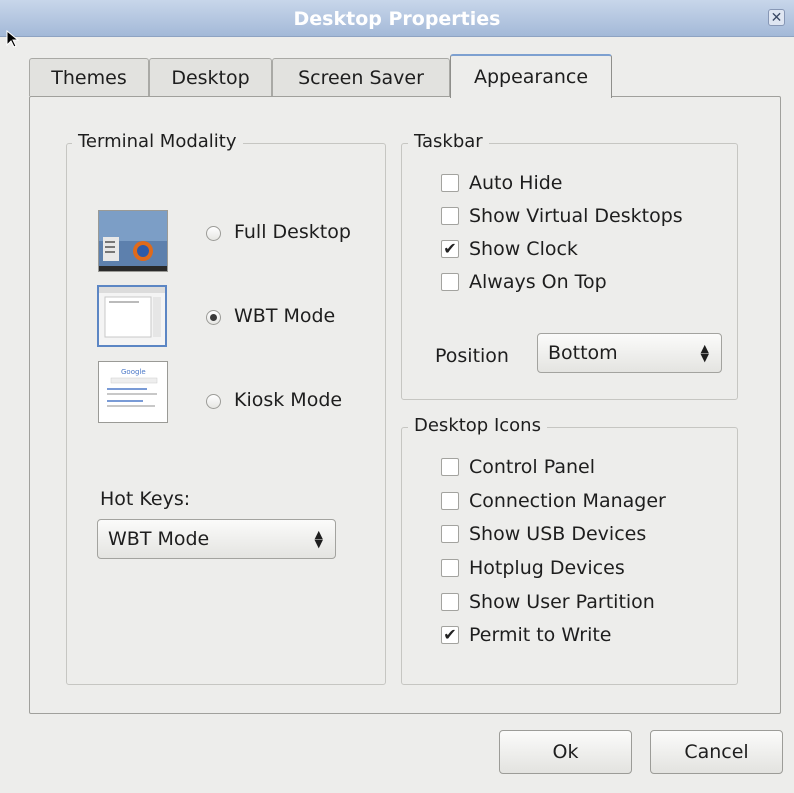 This screenshot has width=794, height=793. Describe the element at coordinates (565, 752) in the screenshot. I see `ok-button: Ok` at that location.